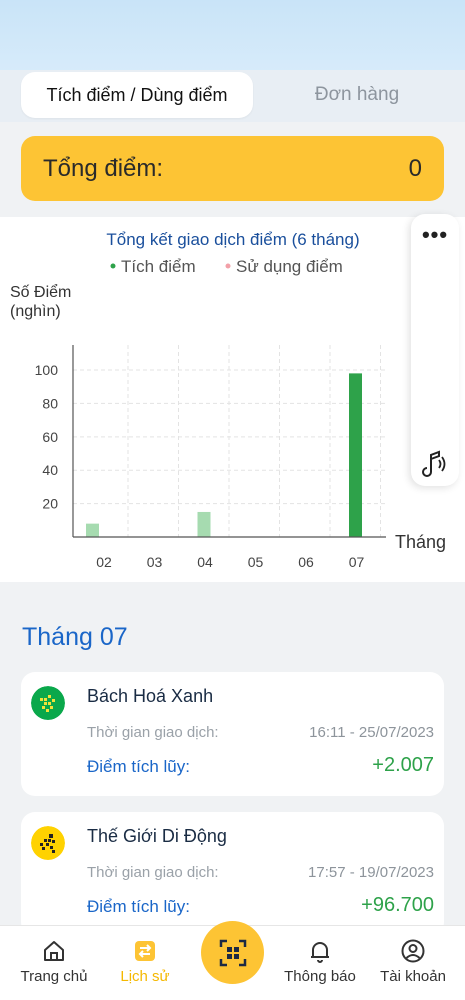  I want to click on the-gioi-di-dong-logo-icon, so click(48, 843).